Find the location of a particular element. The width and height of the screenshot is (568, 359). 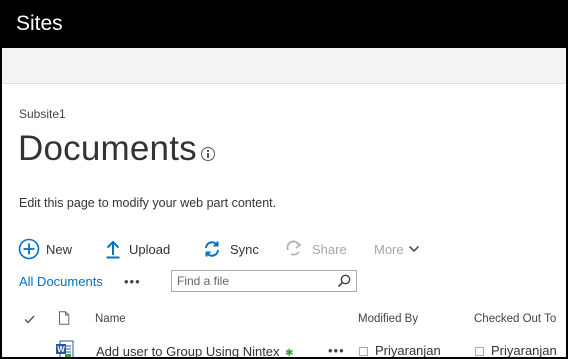

table-row: Add user to Group Using Nintex ✱ is located at coordinates (195, 351).